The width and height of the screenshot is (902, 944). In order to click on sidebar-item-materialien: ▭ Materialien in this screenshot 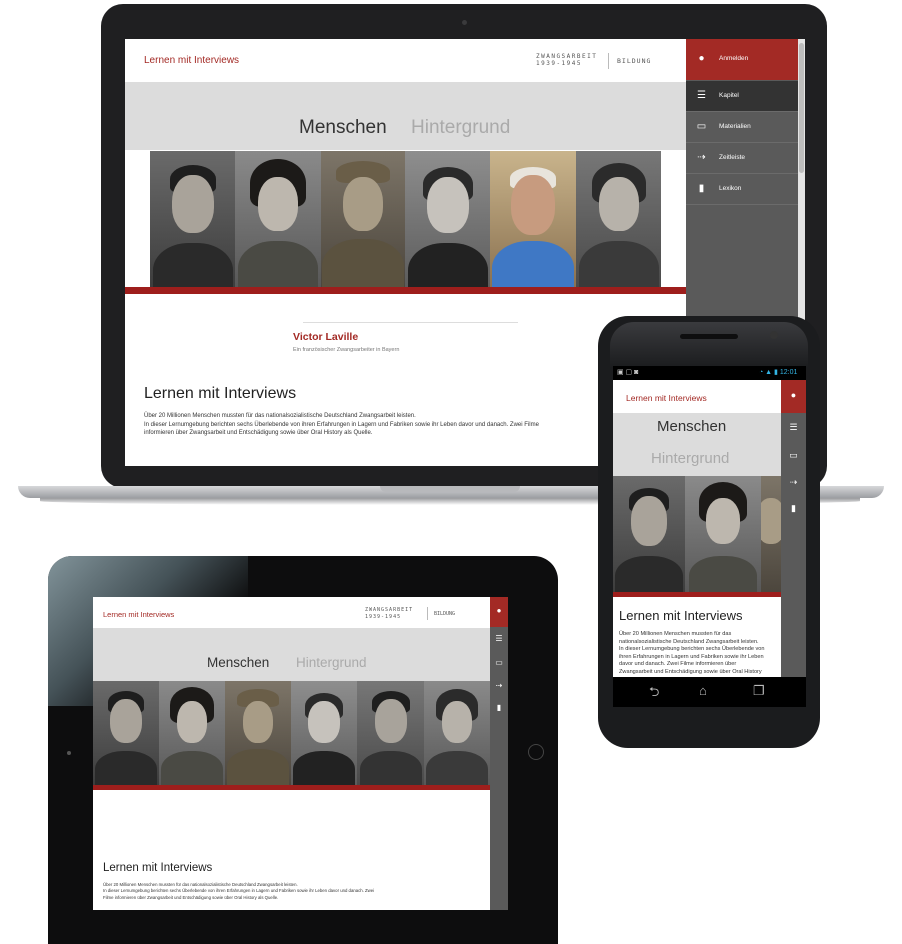, I will do `click(742, 127)`.